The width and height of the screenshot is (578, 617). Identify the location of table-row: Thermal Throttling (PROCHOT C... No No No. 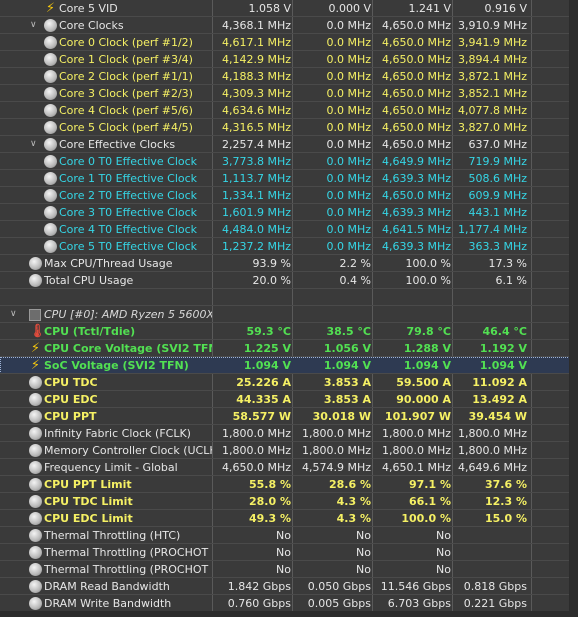
(289, 552).